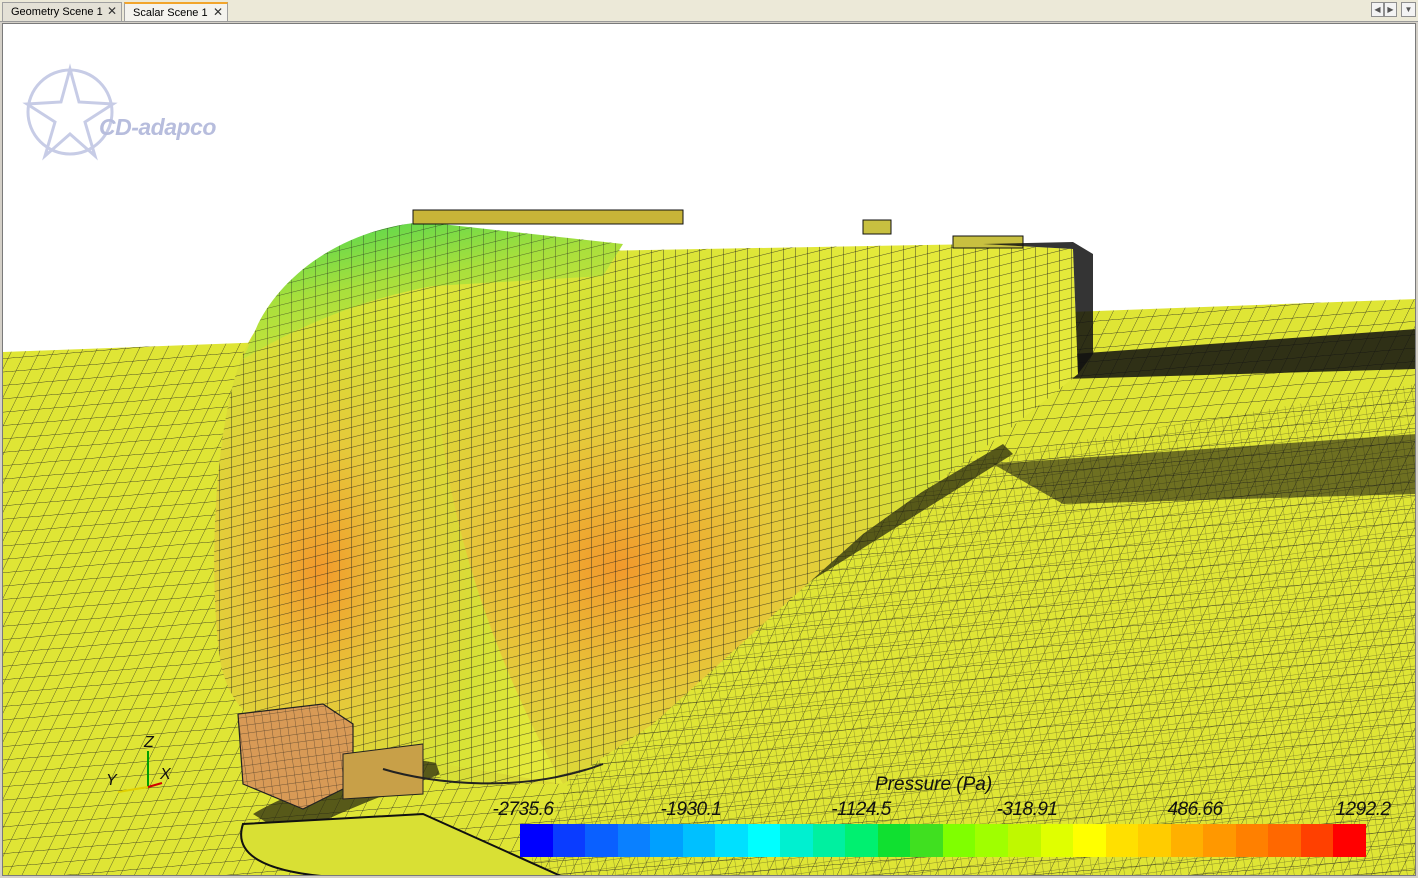 The height and width of the screenshot is (878, 1418). What do you see at coordinates (157, 127) in the screenshot?
I see `logo-text: CD-adapco` at bounding box center [157, 127].